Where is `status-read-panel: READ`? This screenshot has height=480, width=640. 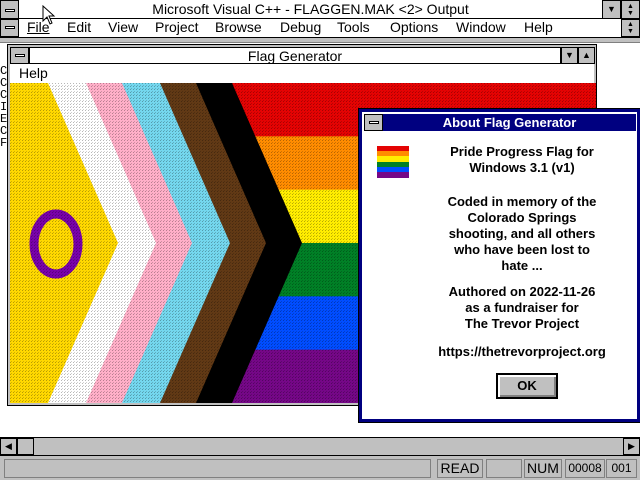 status-read-panel: READ is located at coordinates (460, 468).